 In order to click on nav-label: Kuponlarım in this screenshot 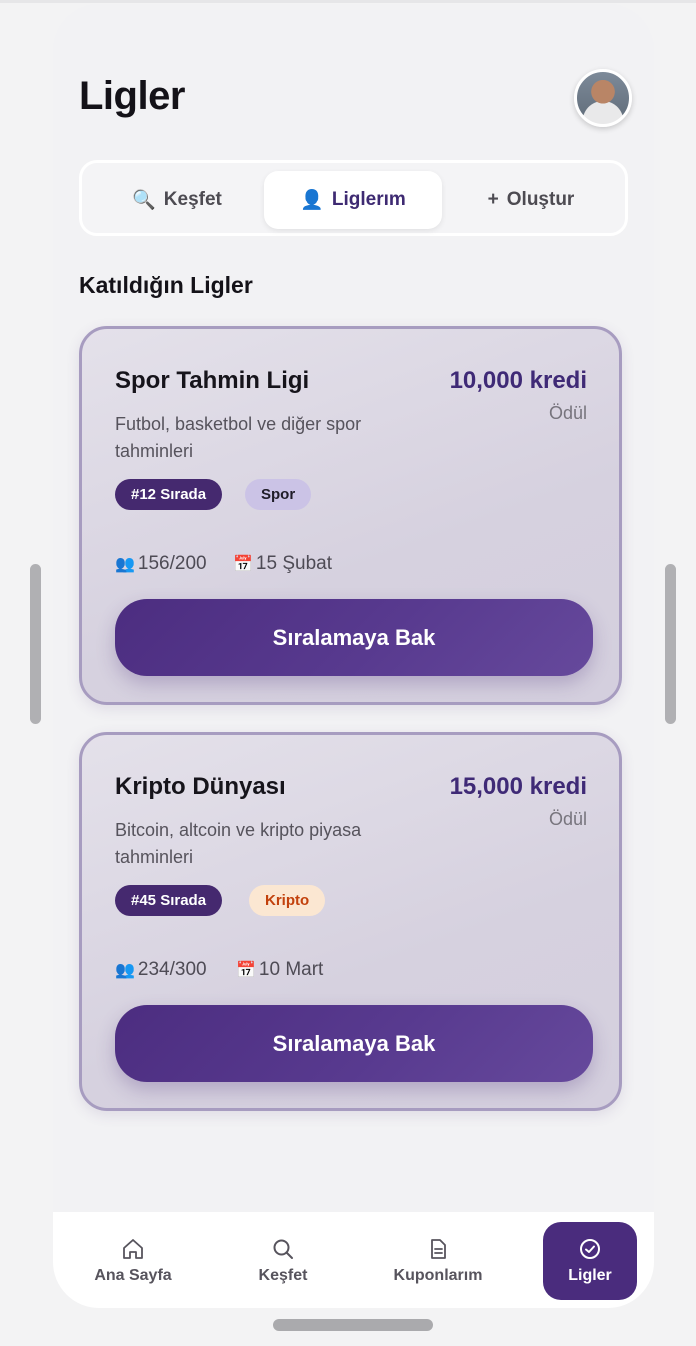, I will do `click(438, 1275)`.